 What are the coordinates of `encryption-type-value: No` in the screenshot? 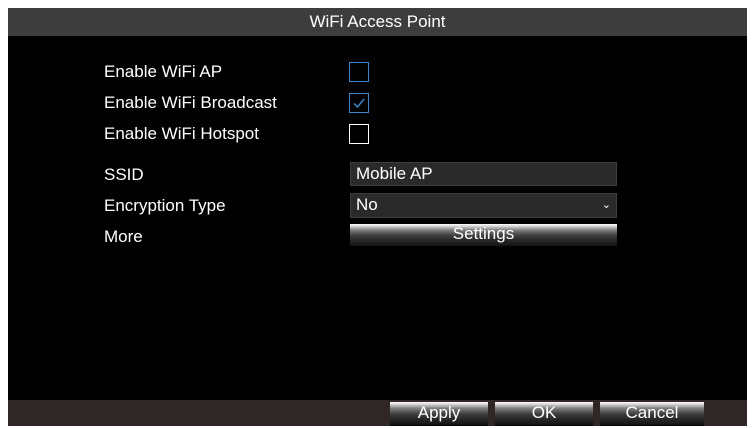 It's located at (367, 204).